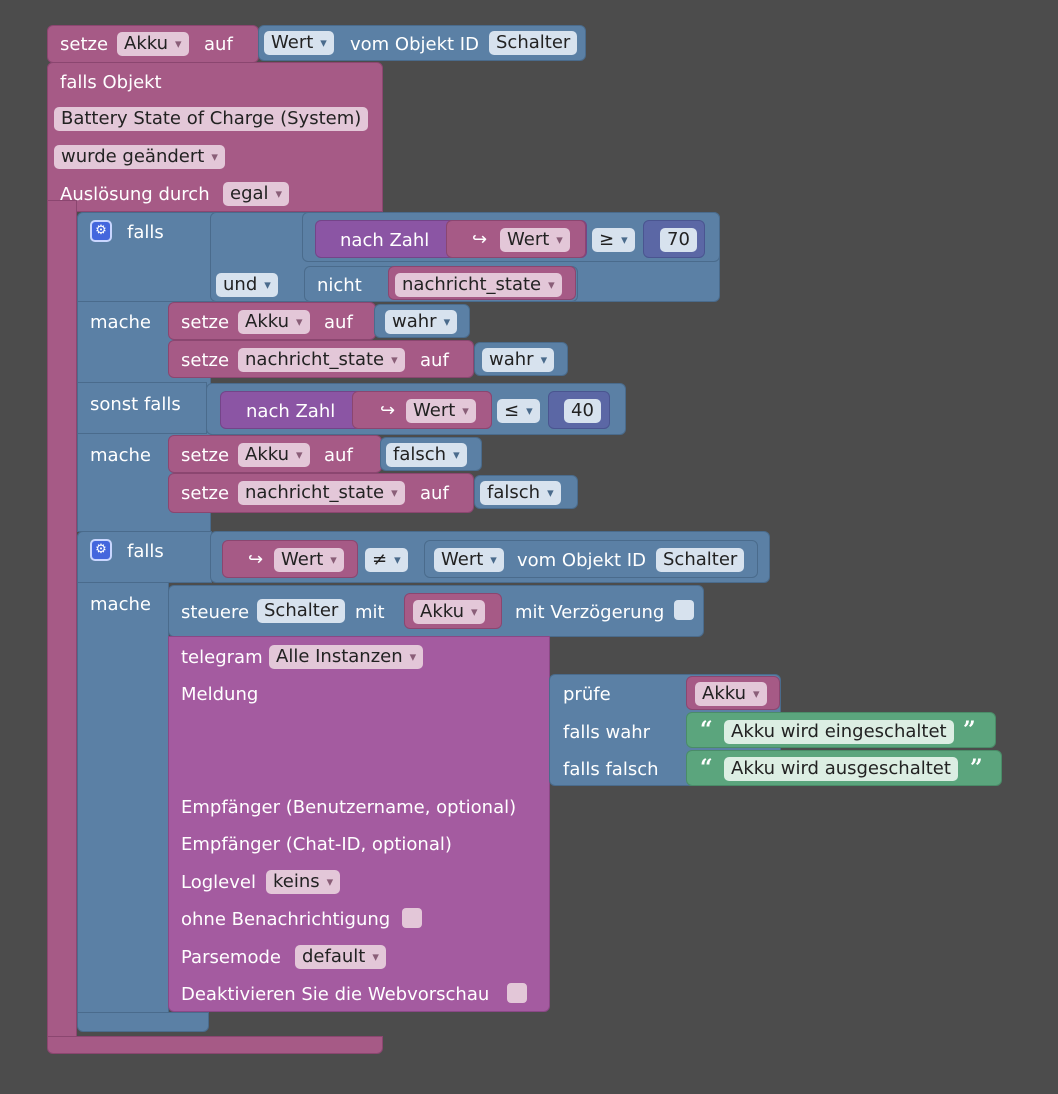 The image size is (1058, 1094). What do you see at coordinates (518, 411) in the screenshot?
I see `operator-dropdown: ≤` at bounding box center [518, 411].